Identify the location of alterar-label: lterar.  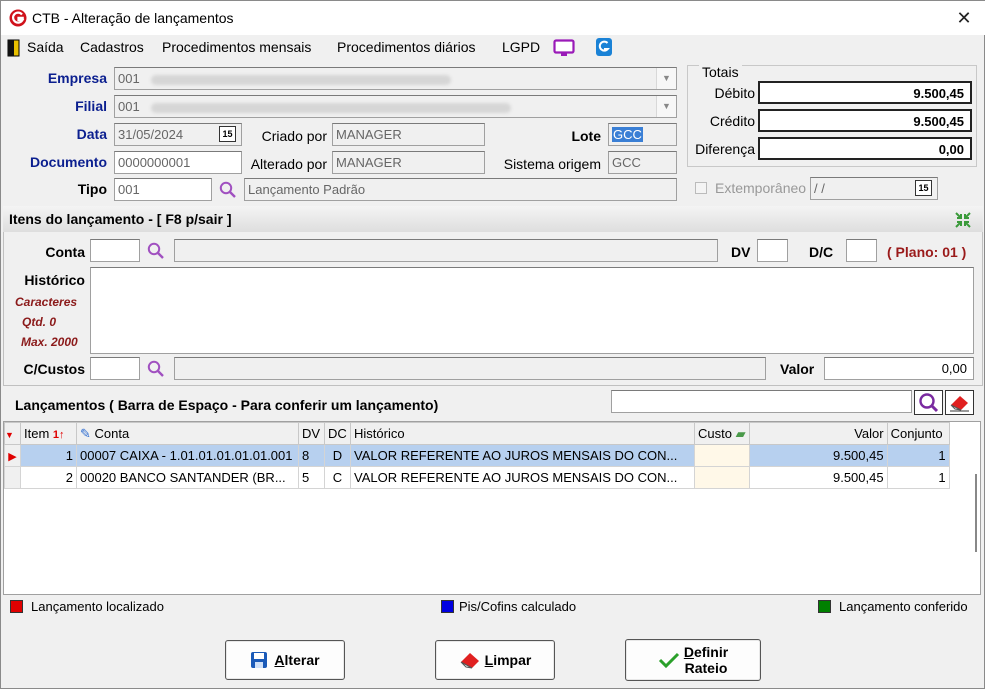
(302, 660).